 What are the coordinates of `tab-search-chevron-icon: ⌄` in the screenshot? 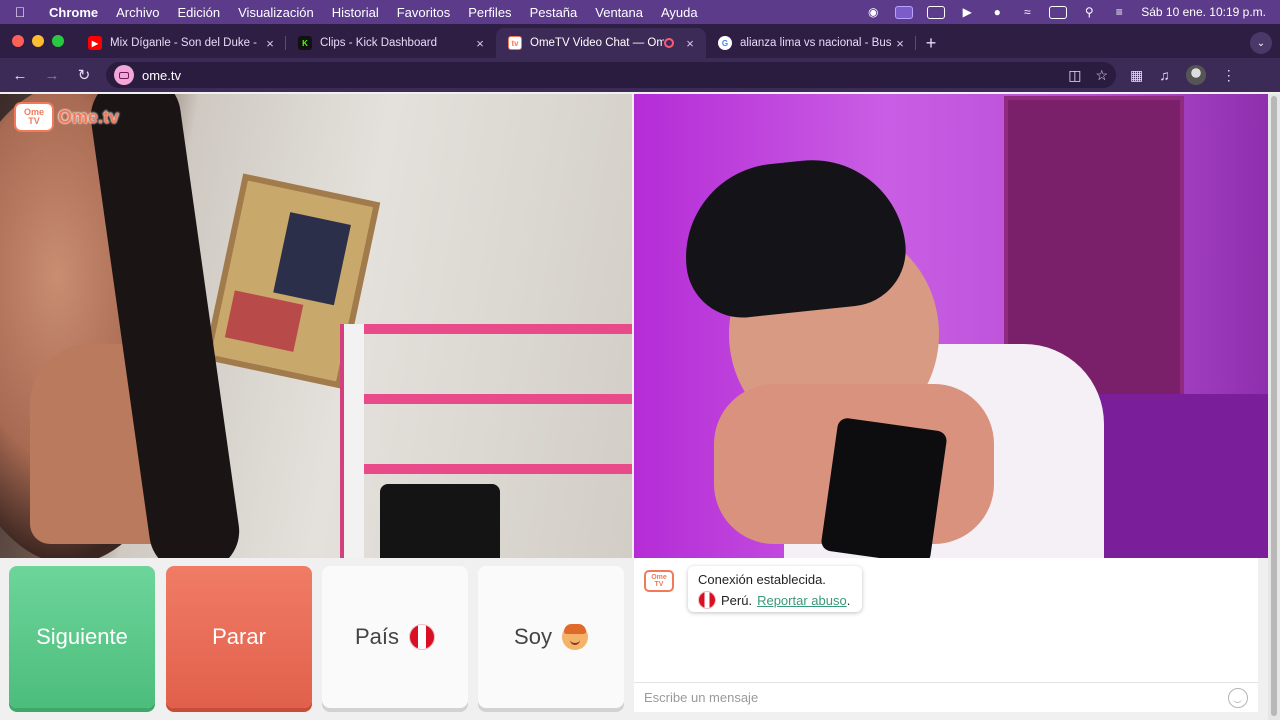 It's located at (1261, 43).